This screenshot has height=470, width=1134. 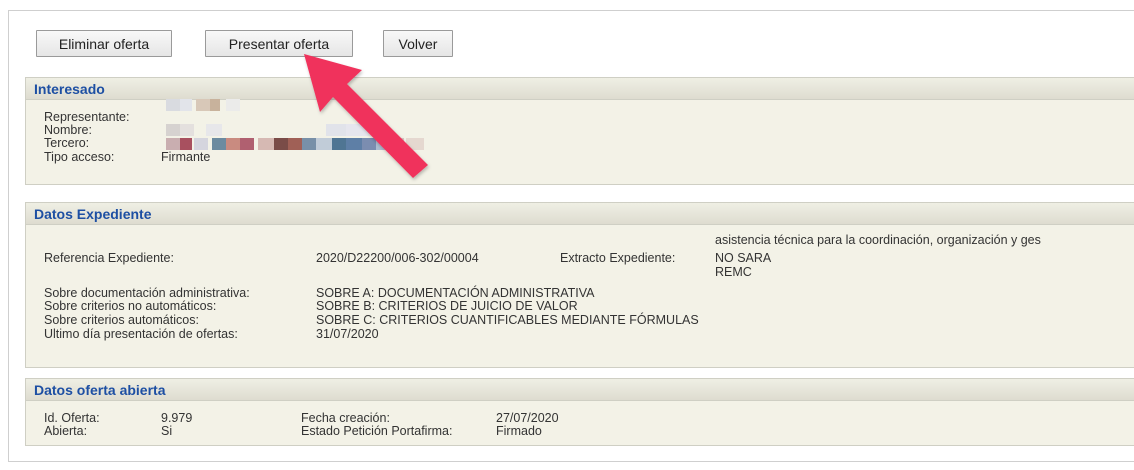 What do you see at coordinates (447, 306) in the screenshot?
I see `sobre-no-auto-value: SOBRE B: CRITERIOS DE JUICIO DE VALOR` at bounding box center [447, 306].